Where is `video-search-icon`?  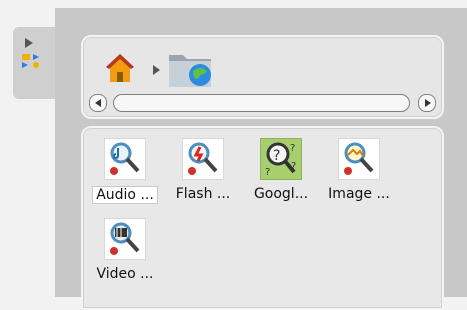 video-search-icon is located at coordinates (125, 239).